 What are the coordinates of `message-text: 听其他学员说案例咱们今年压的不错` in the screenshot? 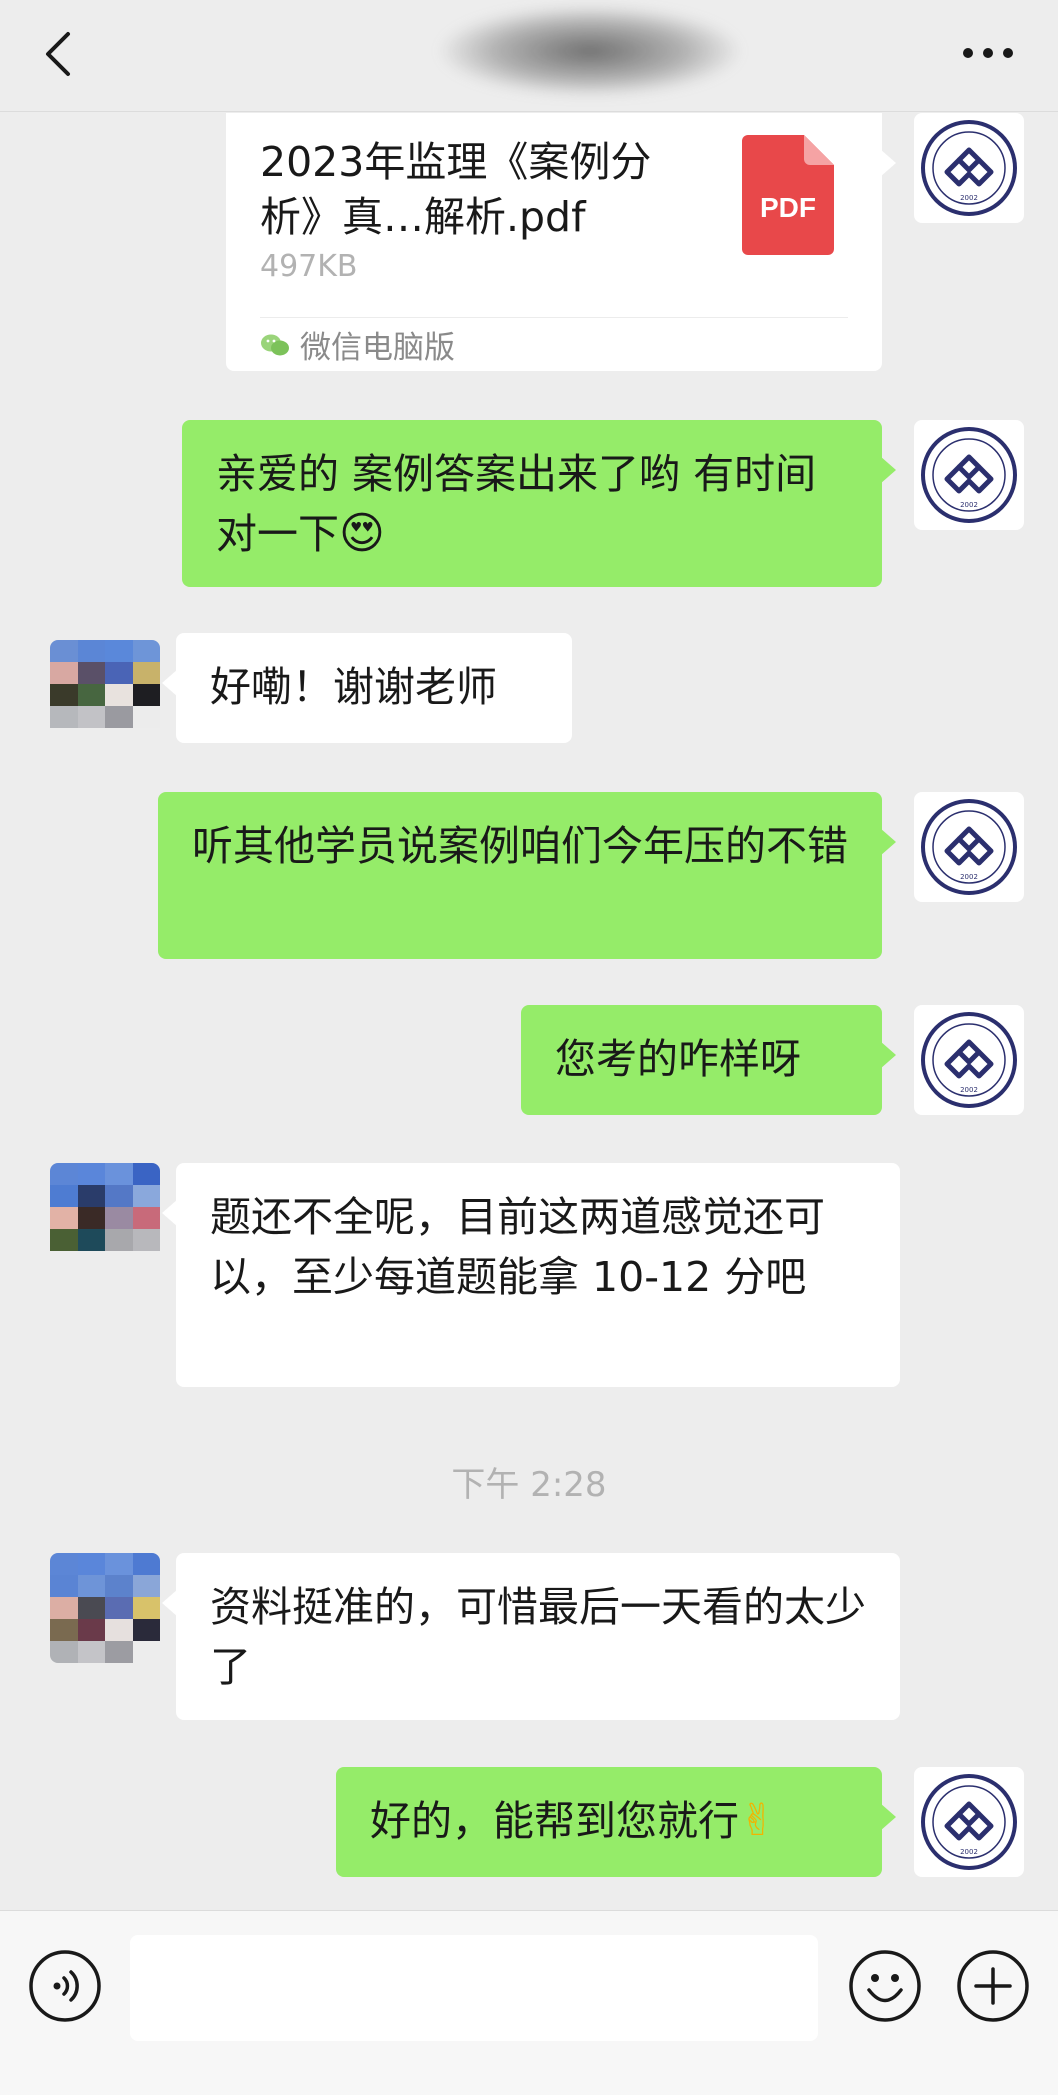 It's located at (520, 846).